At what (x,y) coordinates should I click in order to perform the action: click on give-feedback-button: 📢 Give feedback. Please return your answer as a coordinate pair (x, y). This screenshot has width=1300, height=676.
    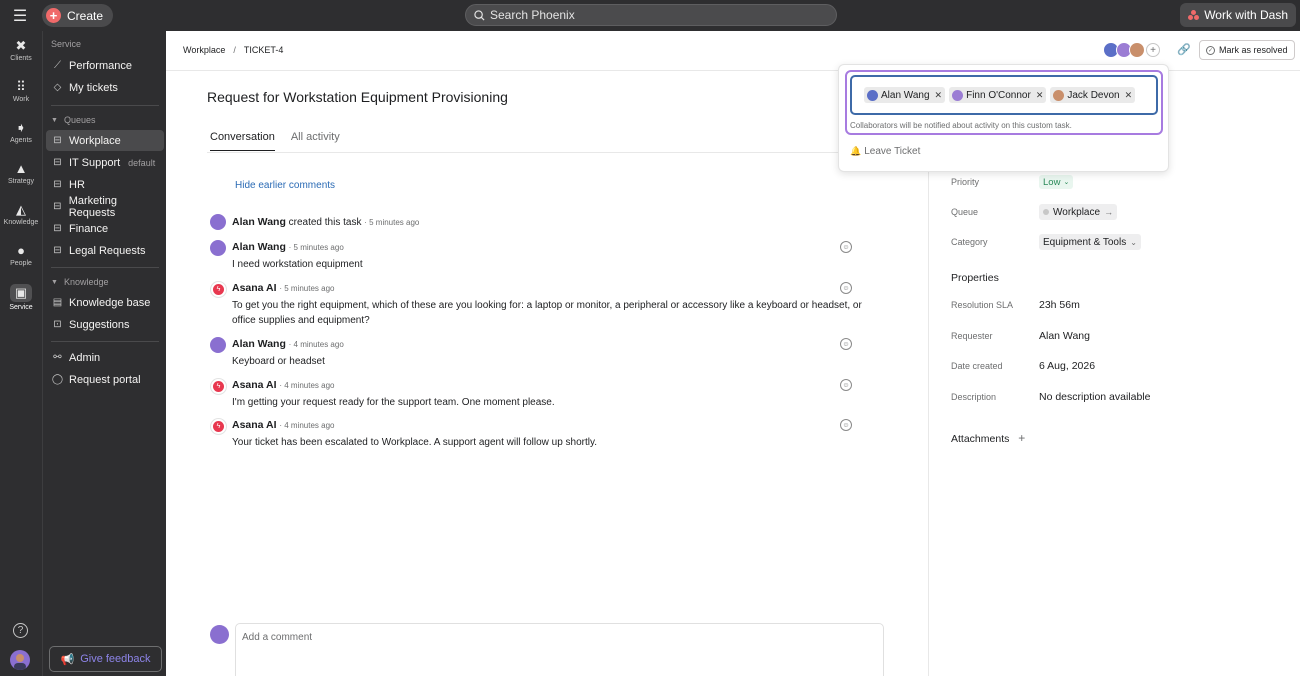
    Looking at the image, I should click on (105, 659).